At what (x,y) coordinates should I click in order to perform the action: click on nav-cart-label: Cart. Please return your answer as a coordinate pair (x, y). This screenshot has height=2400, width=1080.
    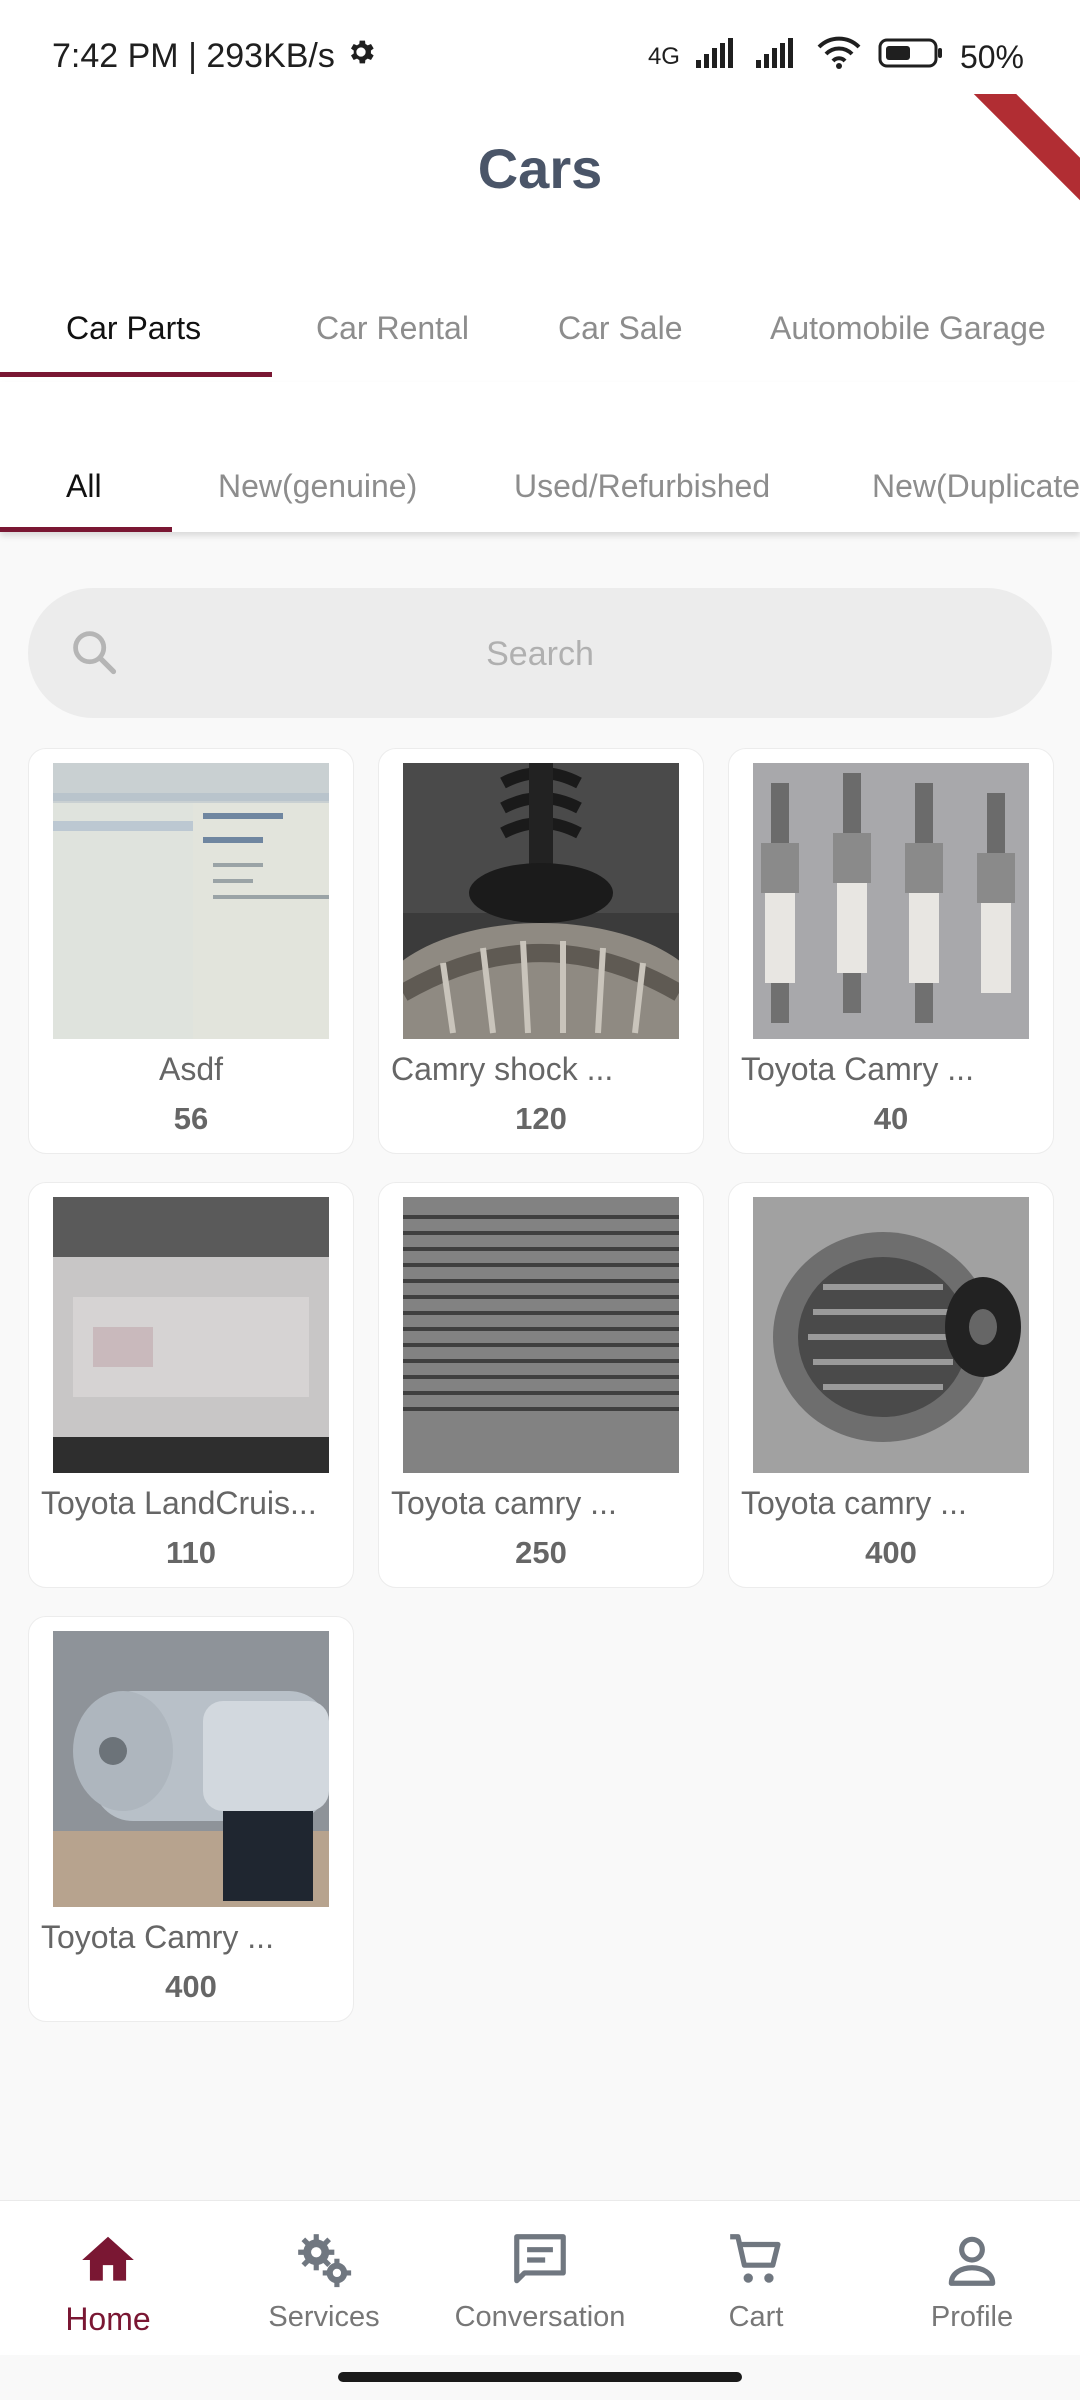
    Looking at the image, I should click on (756, 2317).